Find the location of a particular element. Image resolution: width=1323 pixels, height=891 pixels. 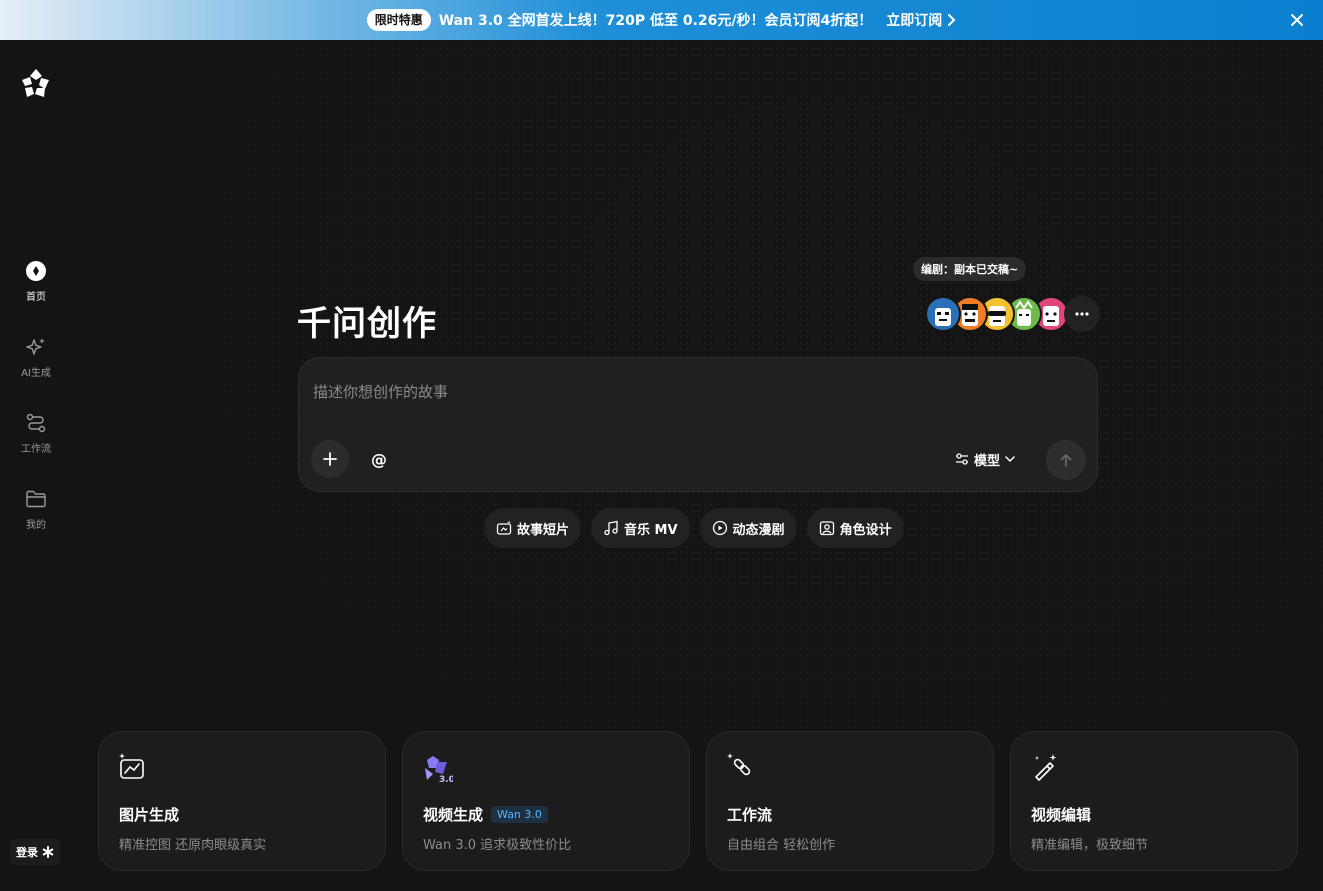

play-circle-icon is located at coordinates (719, 528).